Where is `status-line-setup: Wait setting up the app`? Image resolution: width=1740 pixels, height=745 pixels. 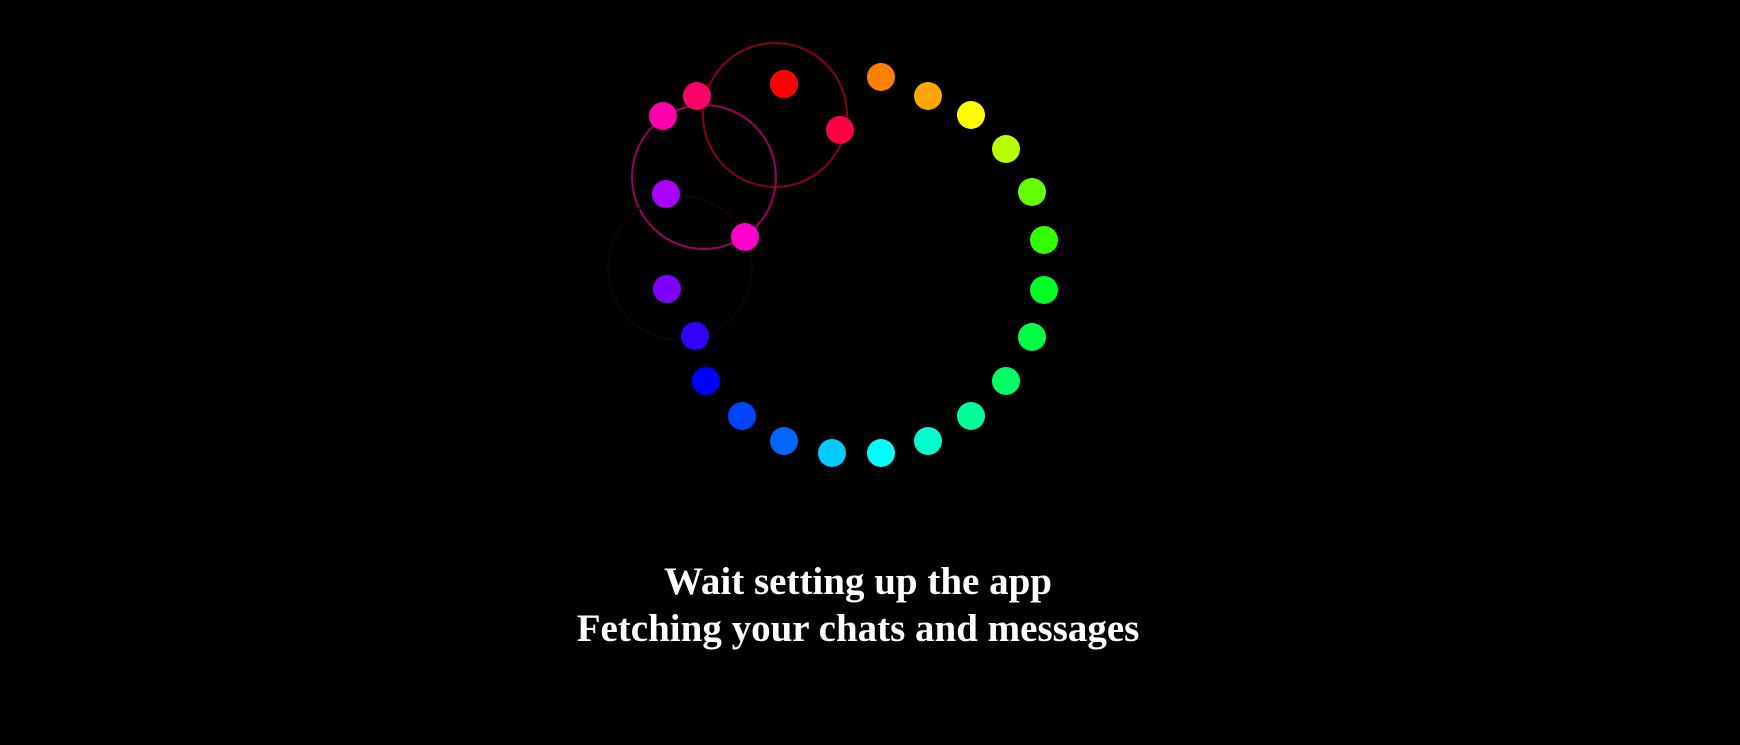
status-line-setup: Wait setting up the app is located at coordinates (858, 581).